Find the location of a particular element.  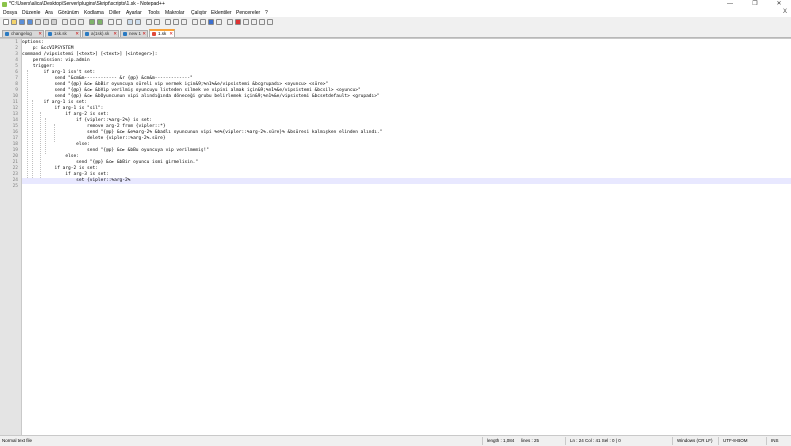

unsaved-file-icon is located at coordinates (154, 34).